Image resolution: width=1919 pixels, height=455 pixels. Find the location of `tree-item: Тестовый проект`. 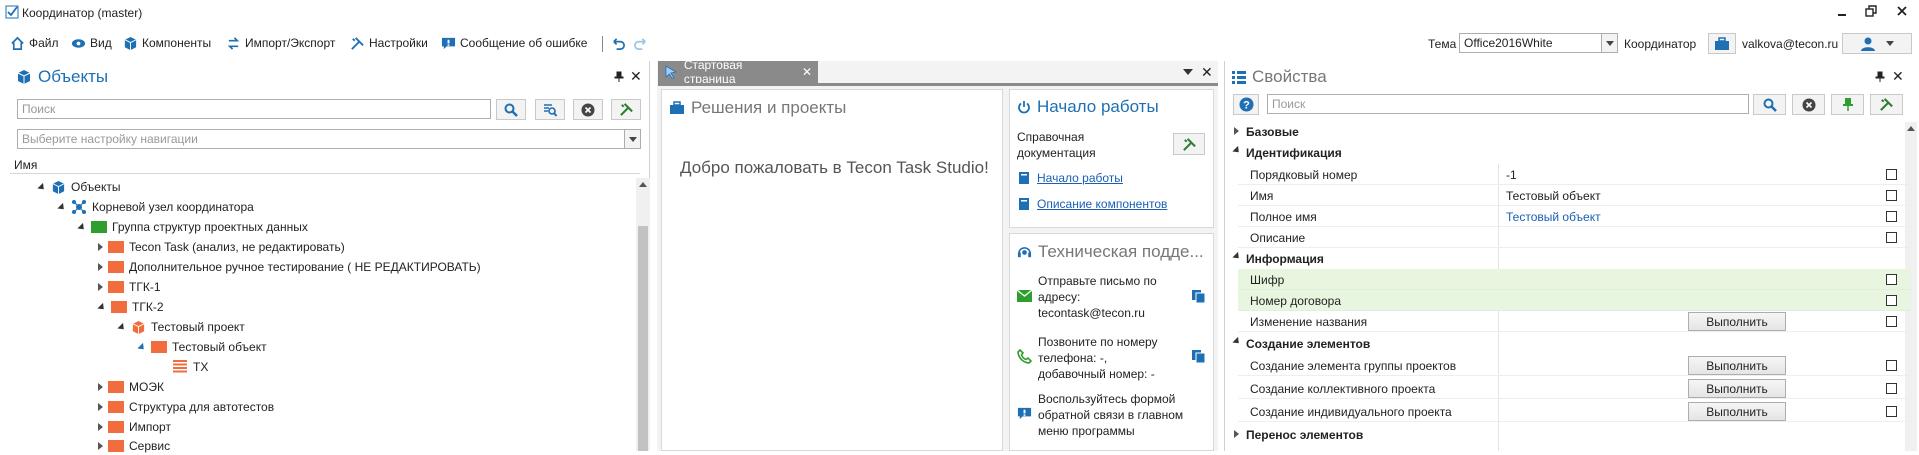

tree-item: Тестовый проект is located at coordinates (181, 327).